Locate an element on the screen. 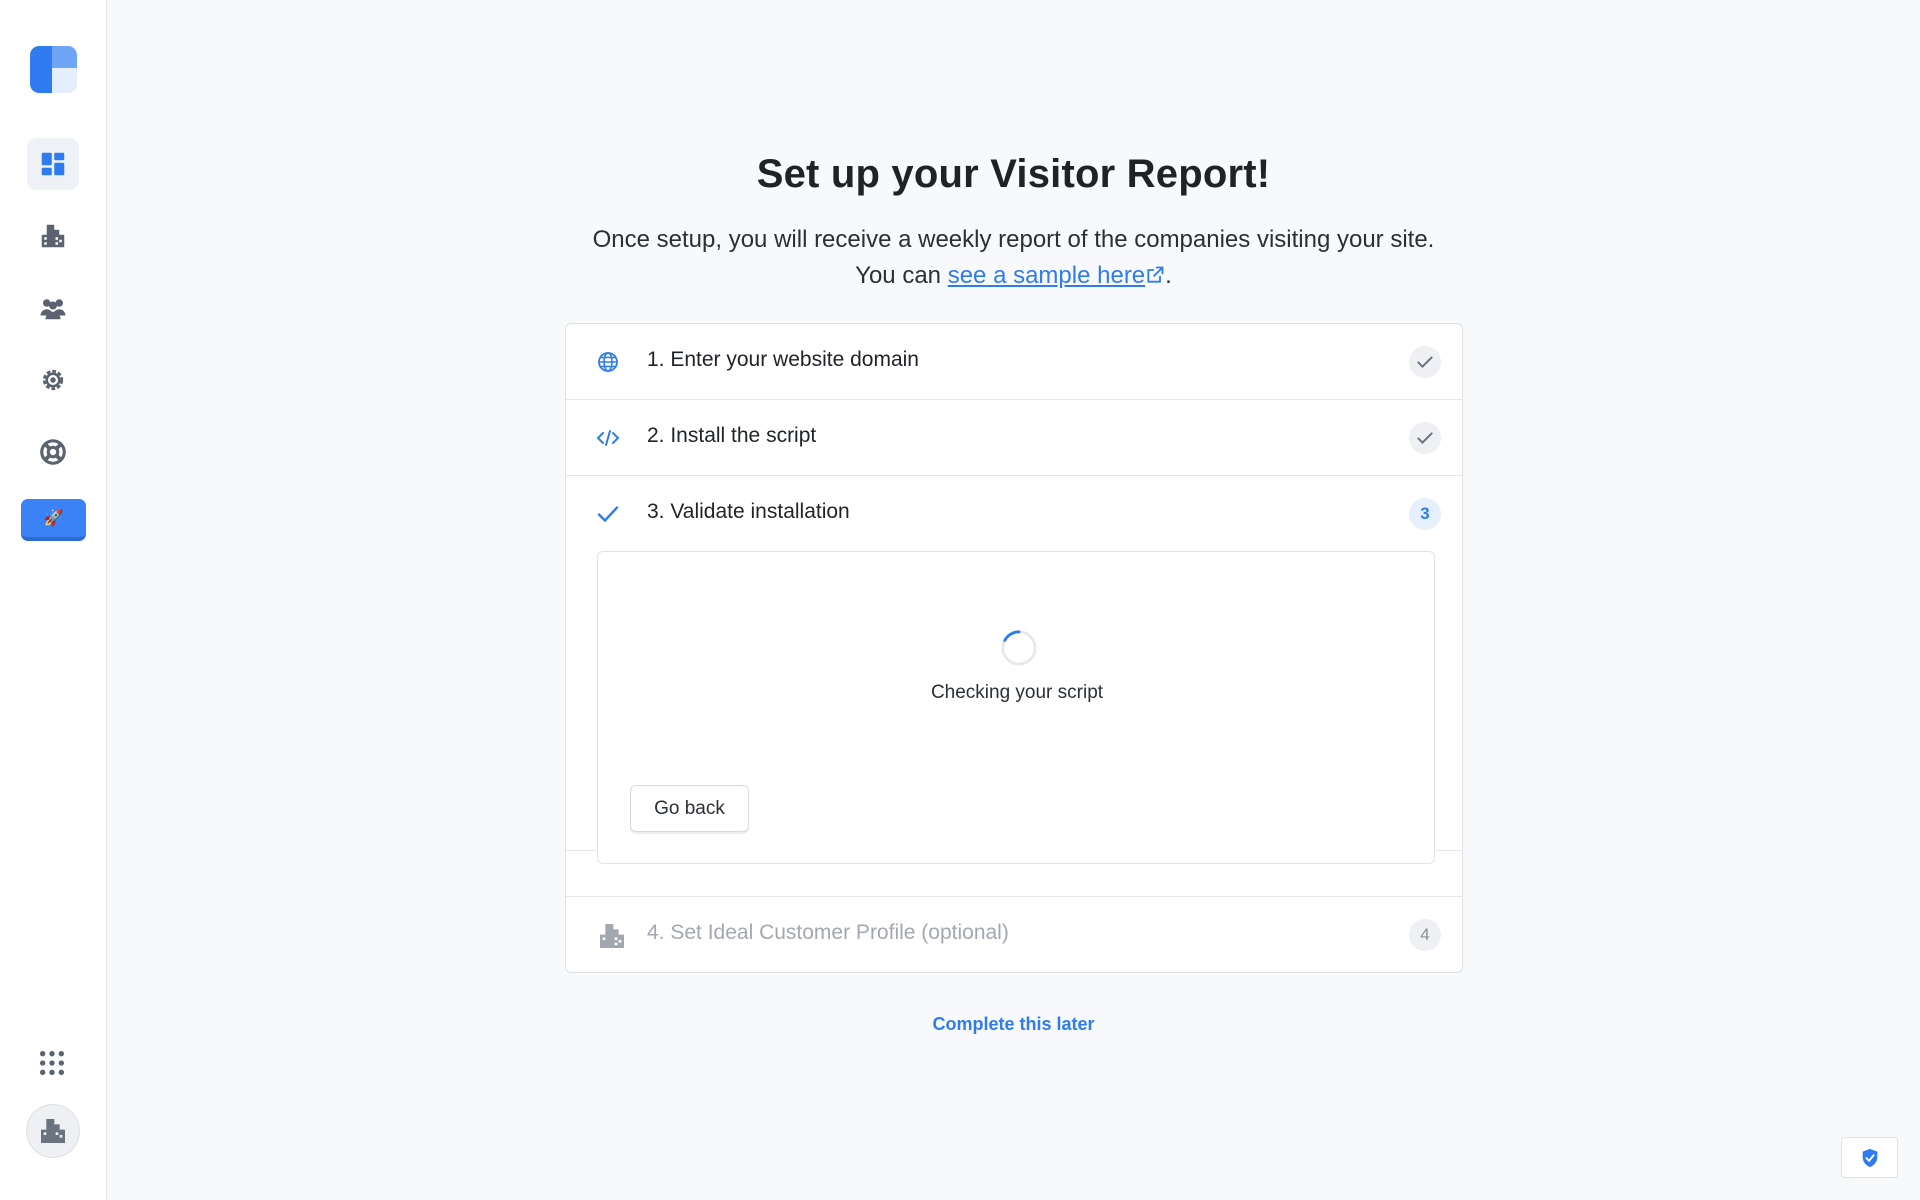 The height and width of the screenshot is (1200, 1920). sidebar-item-help is located at coordinates (53, 452).